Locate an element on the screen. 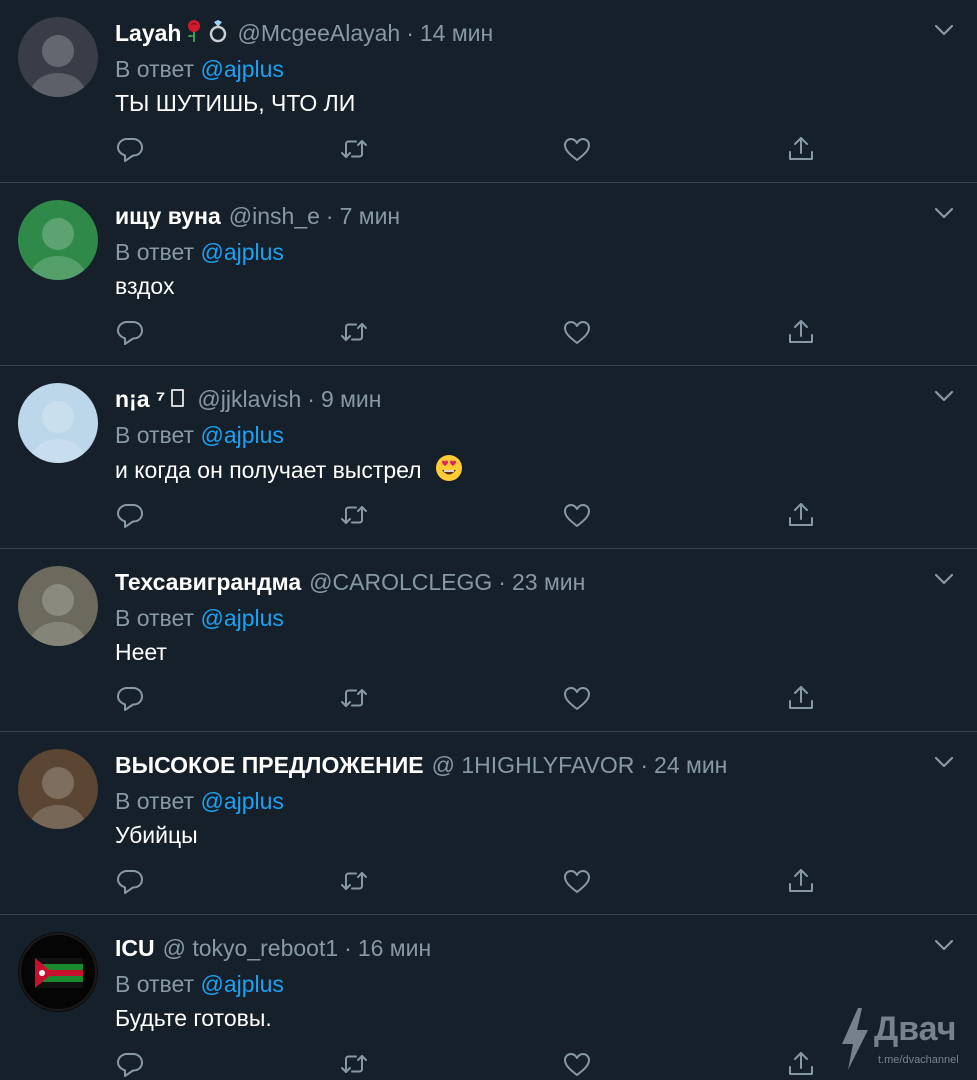 The height and width of the screenshot is (1080, 977). display-name: ICU is located at coordinates (135, 948).